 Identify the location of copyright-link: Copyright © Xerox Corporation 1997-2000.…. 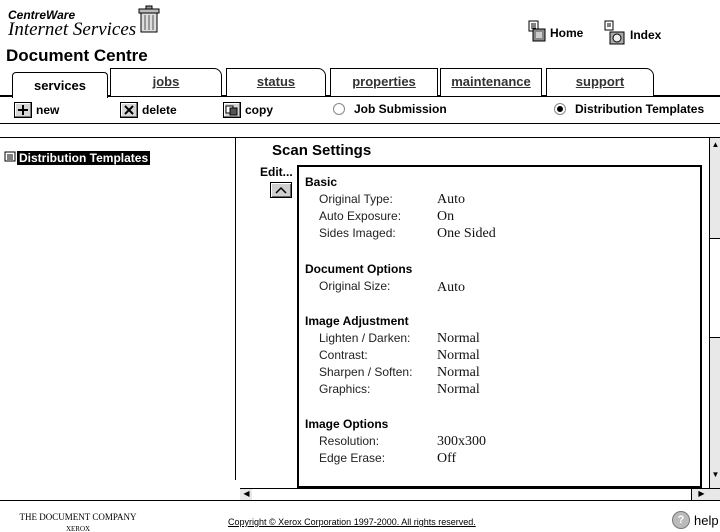
(352, 522).